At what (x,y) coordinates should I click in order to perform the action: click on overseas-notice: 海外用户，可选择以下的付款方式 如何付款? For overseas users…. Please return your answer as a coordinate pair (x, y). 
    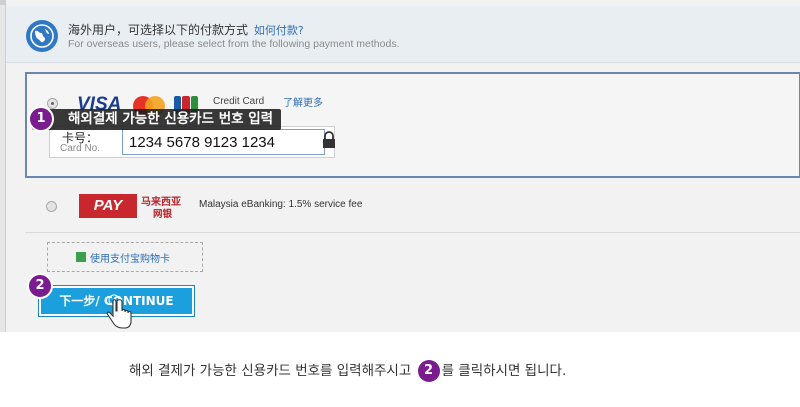
    Looking at the image, I should click on (403, 34).